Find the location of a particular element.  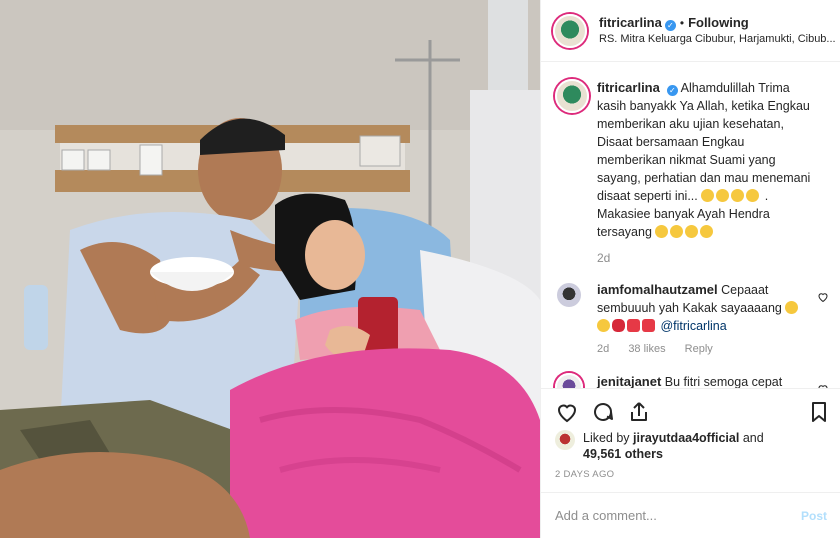

share-icon is located at coordinates (639, 412).